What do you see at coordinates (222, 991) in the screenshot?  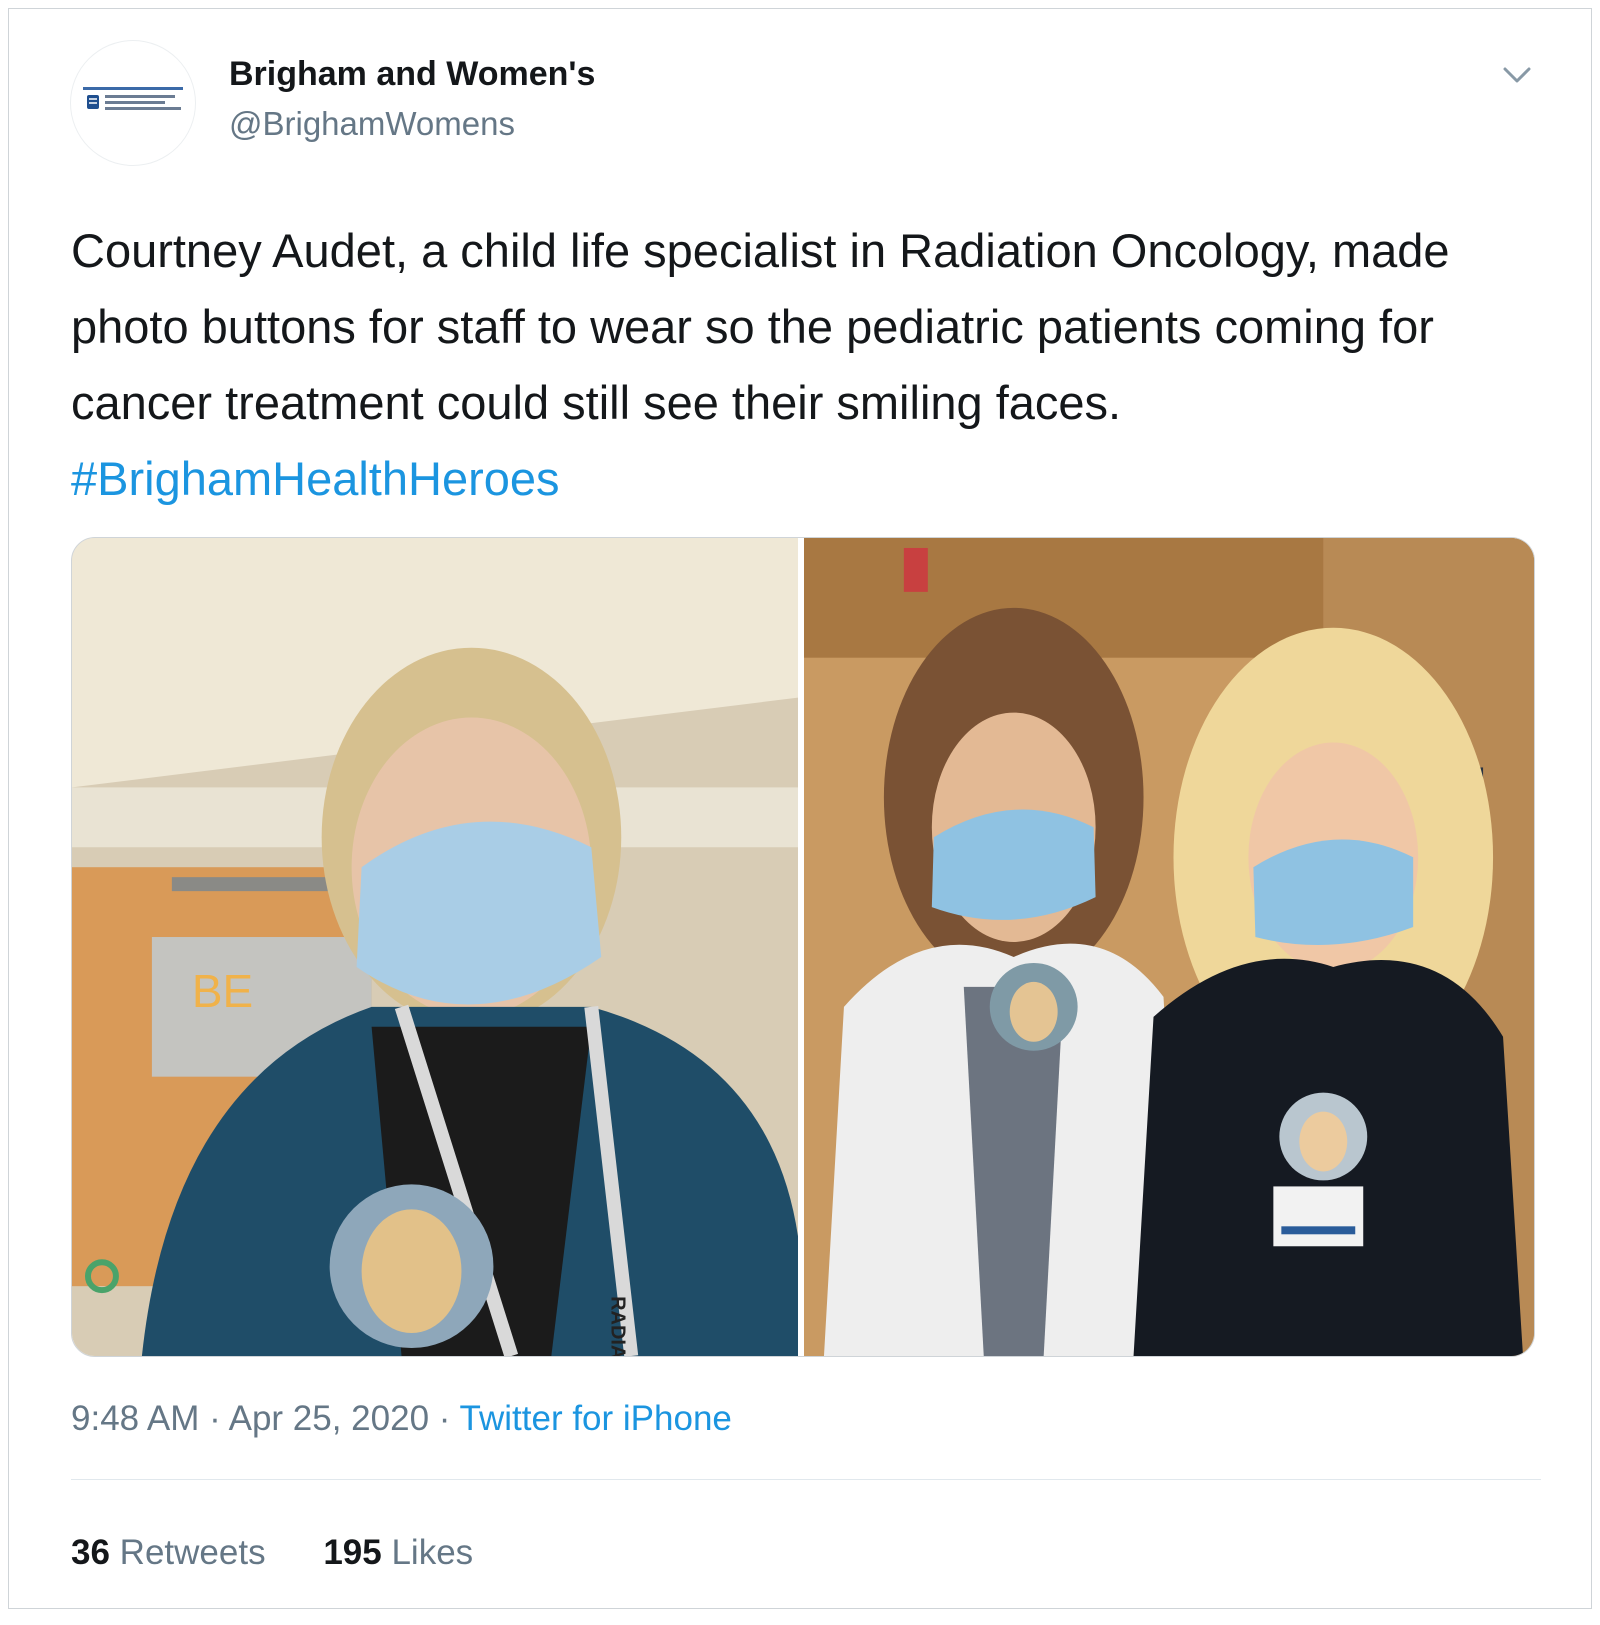 I see `svg-text: BE` at bounding box center [222, 991].